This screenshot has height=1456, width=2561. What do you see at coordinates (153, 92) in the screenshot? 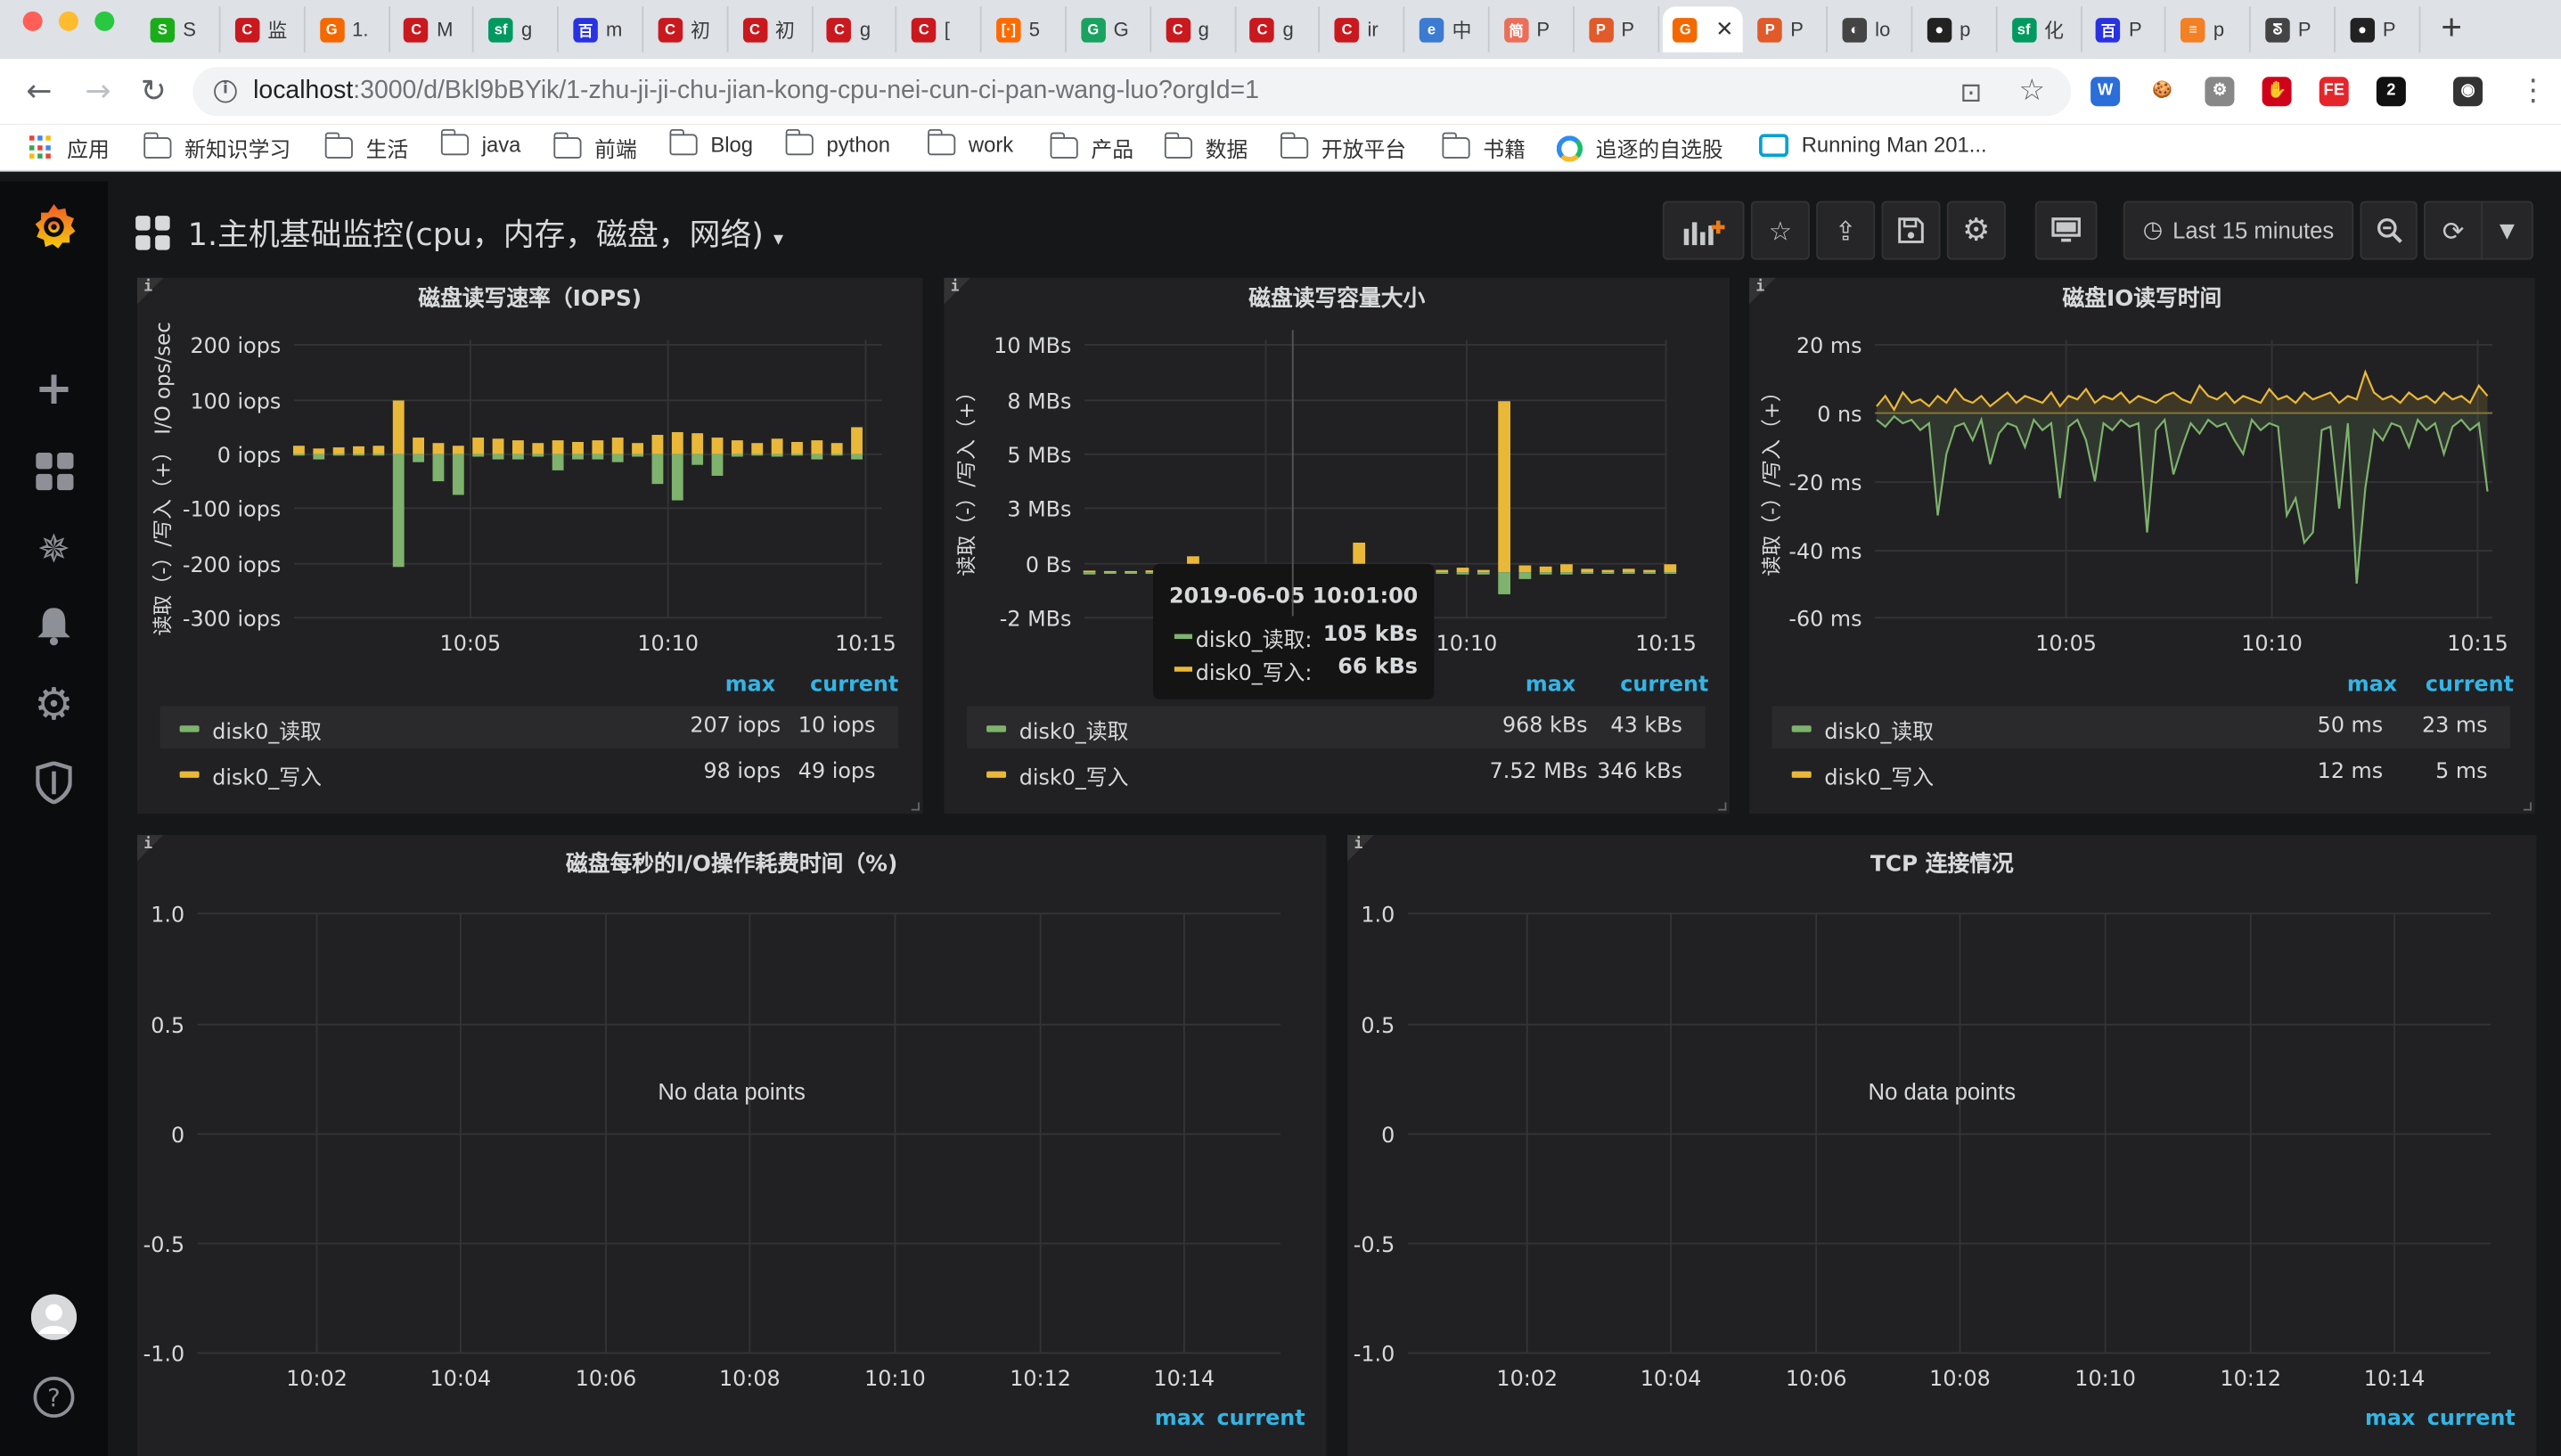
I see `reload-button: ↻` at bounding box center [153, 92].